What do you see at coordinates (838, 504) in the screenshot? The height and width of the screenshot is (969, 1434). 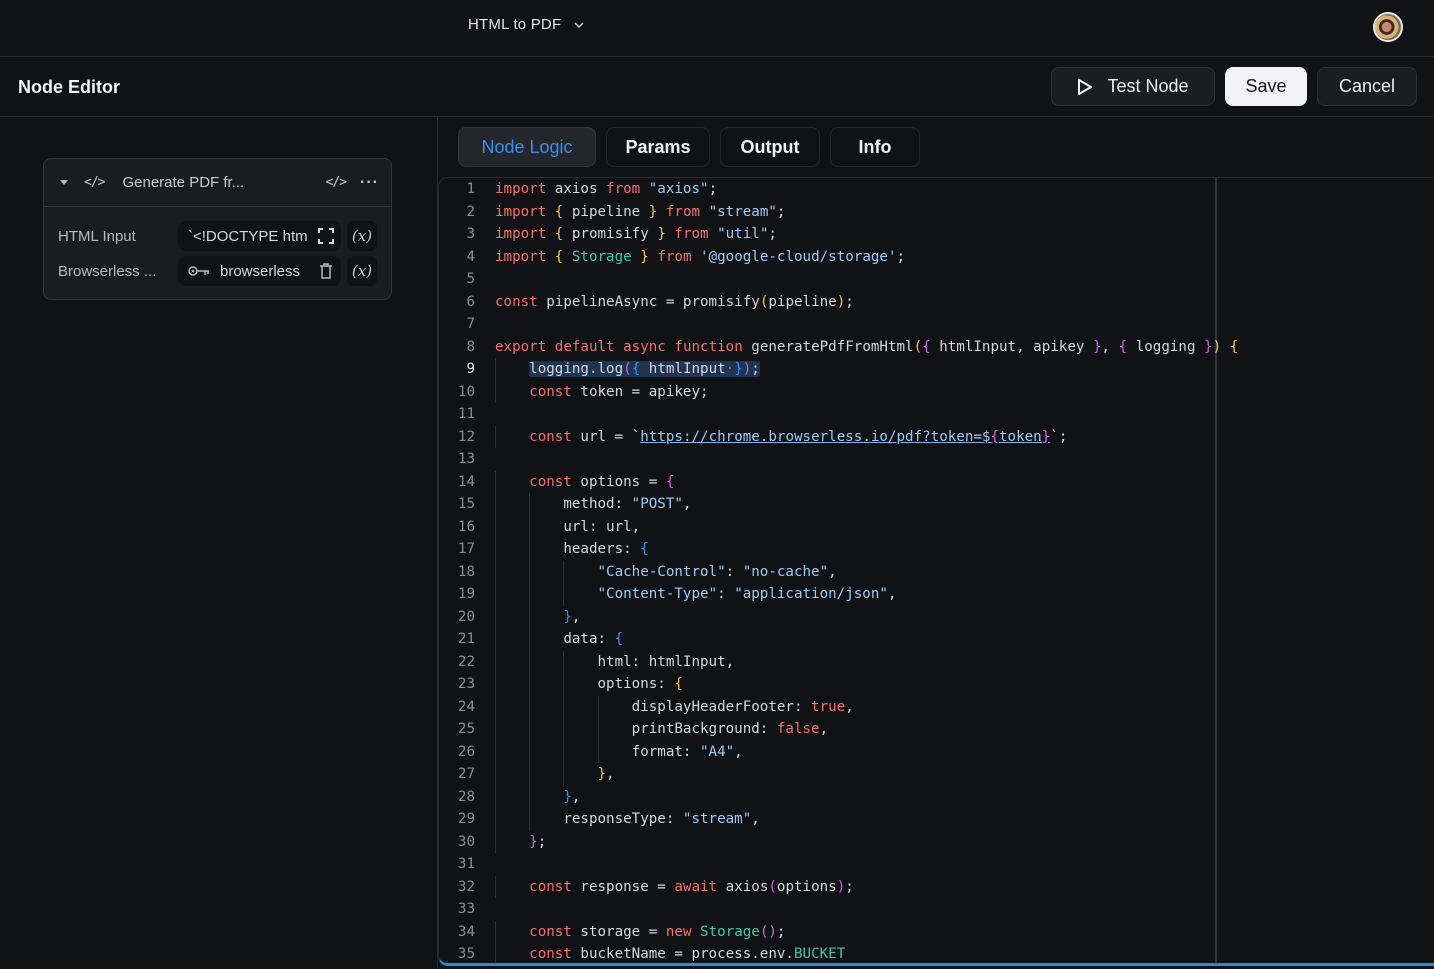 I see `code-line: 15 method: "POST",` at bounding box center [838, 504].